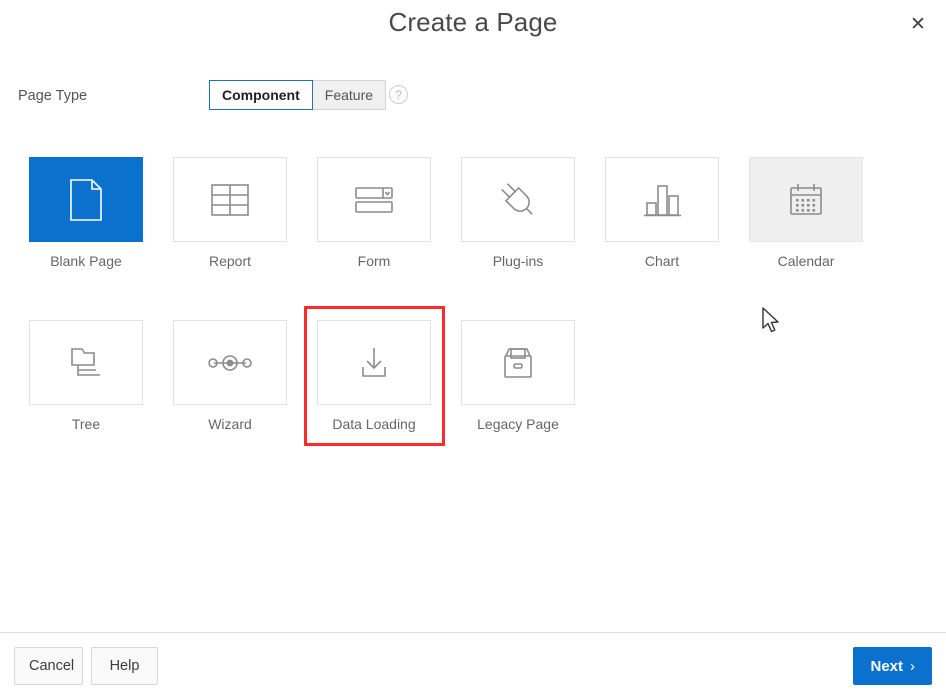 Image resolution: width=946 pixels, height=700 pixels. I want to click on next-button: Next ›, so click(892, 666).